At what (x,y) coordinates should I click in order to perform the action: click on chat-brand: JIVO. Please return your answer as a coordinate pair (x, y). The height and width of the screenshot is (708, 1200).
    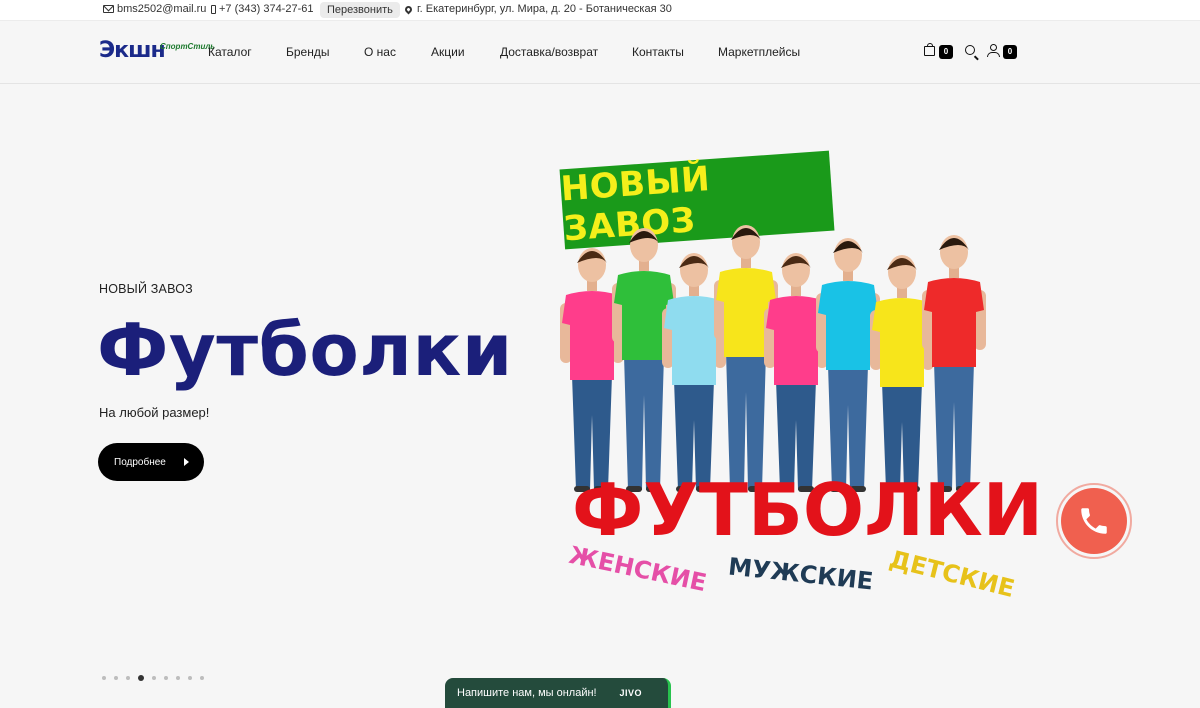
    Looking at the image, I should click on (630, 693).